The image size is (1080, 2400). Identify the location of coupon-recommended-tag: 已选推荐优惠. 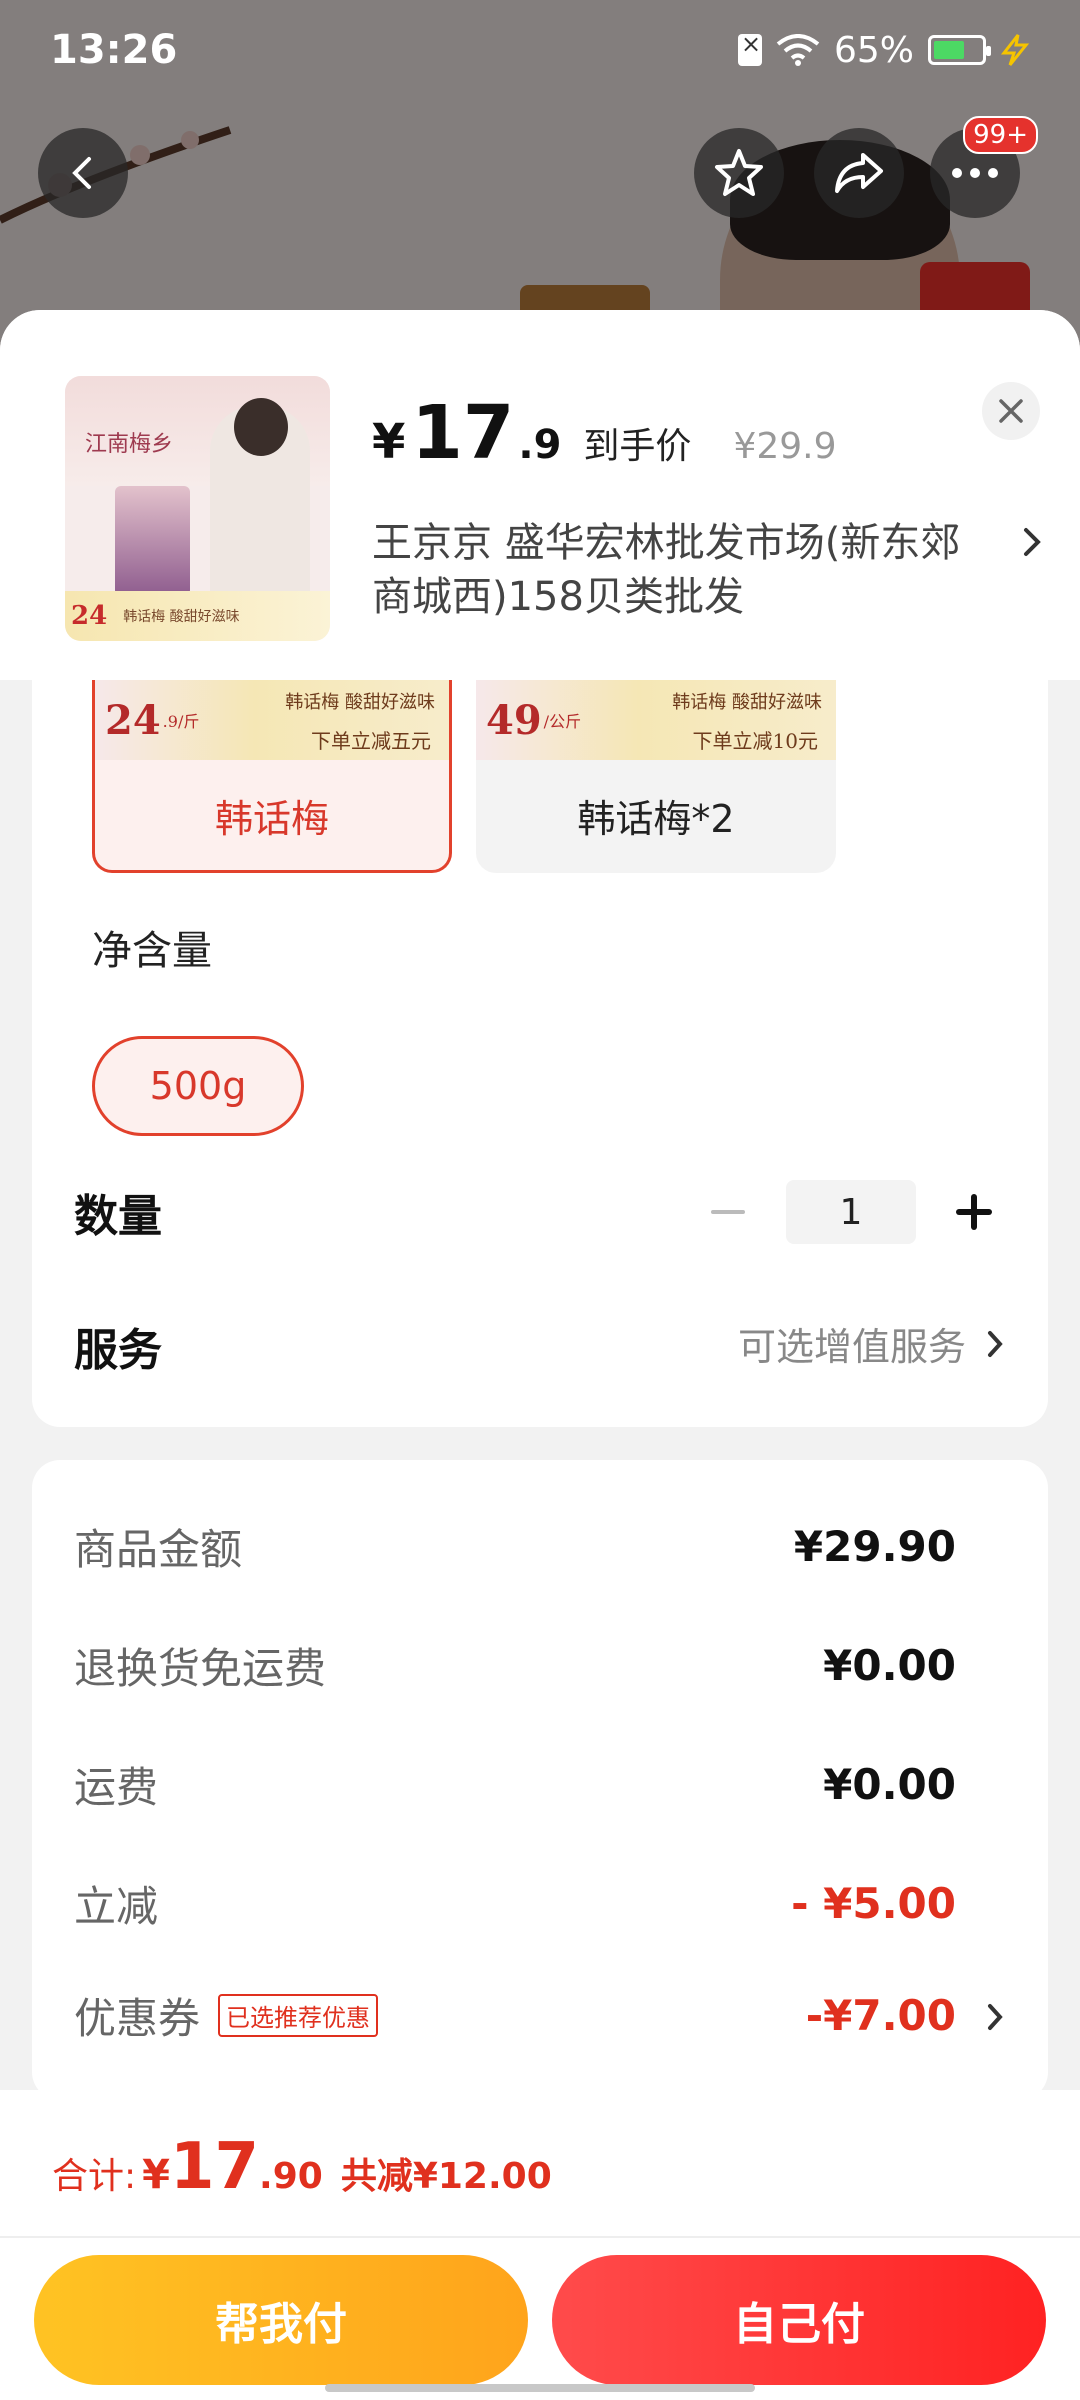
(298, 2015).